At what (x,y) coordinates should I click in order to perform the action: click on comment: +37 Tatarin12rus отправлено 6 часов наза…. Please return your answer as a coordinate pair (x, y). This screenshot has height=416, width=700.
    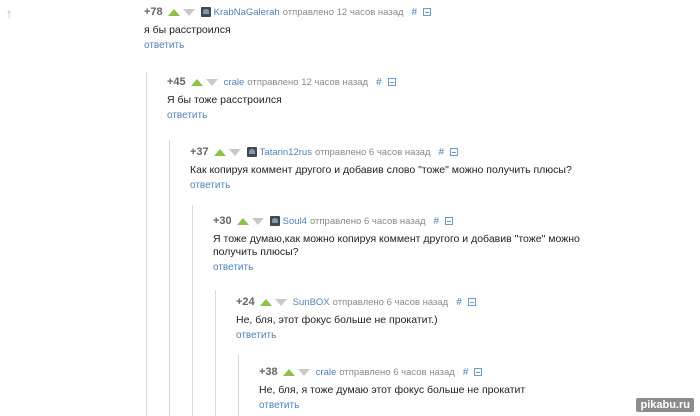
    Looking at the image, I should click on (415, 167).